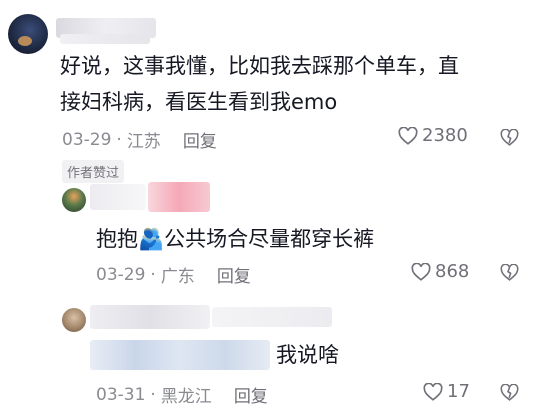  What do you see at coordinates (93, 171) in the screenshot?
I see `author-liked-badge: 作者赞过` at bounding box center [93, 171].